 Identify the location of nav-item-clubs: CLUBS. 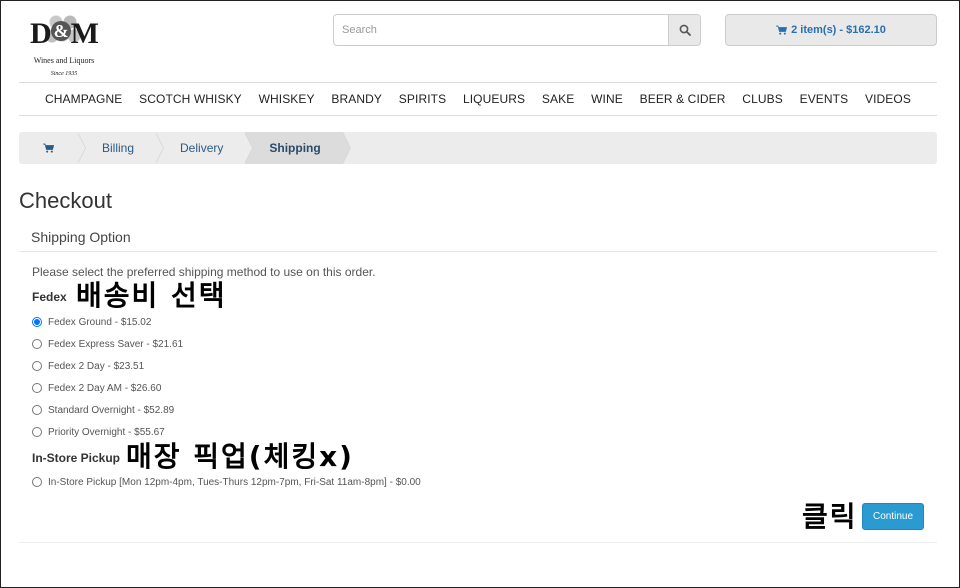
(762, 99).